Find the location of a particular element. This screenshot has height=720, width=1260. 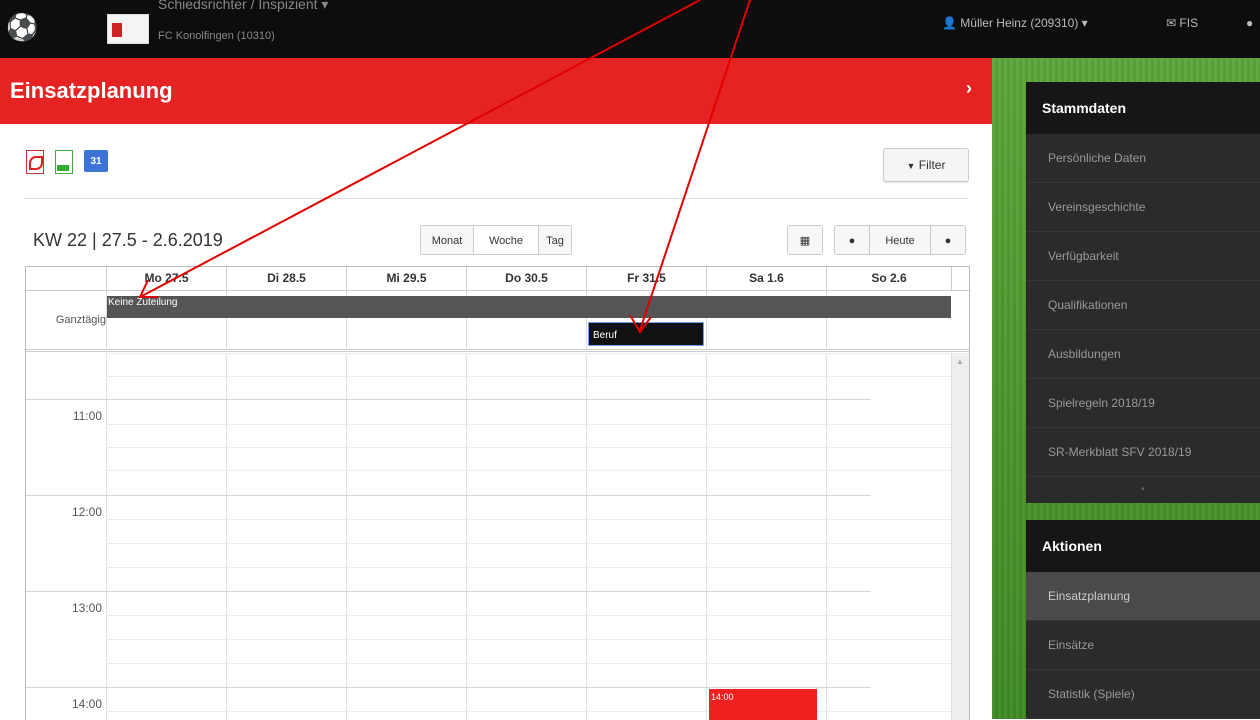

calendar-icon: ▦ is located at coordinates (805, 241).